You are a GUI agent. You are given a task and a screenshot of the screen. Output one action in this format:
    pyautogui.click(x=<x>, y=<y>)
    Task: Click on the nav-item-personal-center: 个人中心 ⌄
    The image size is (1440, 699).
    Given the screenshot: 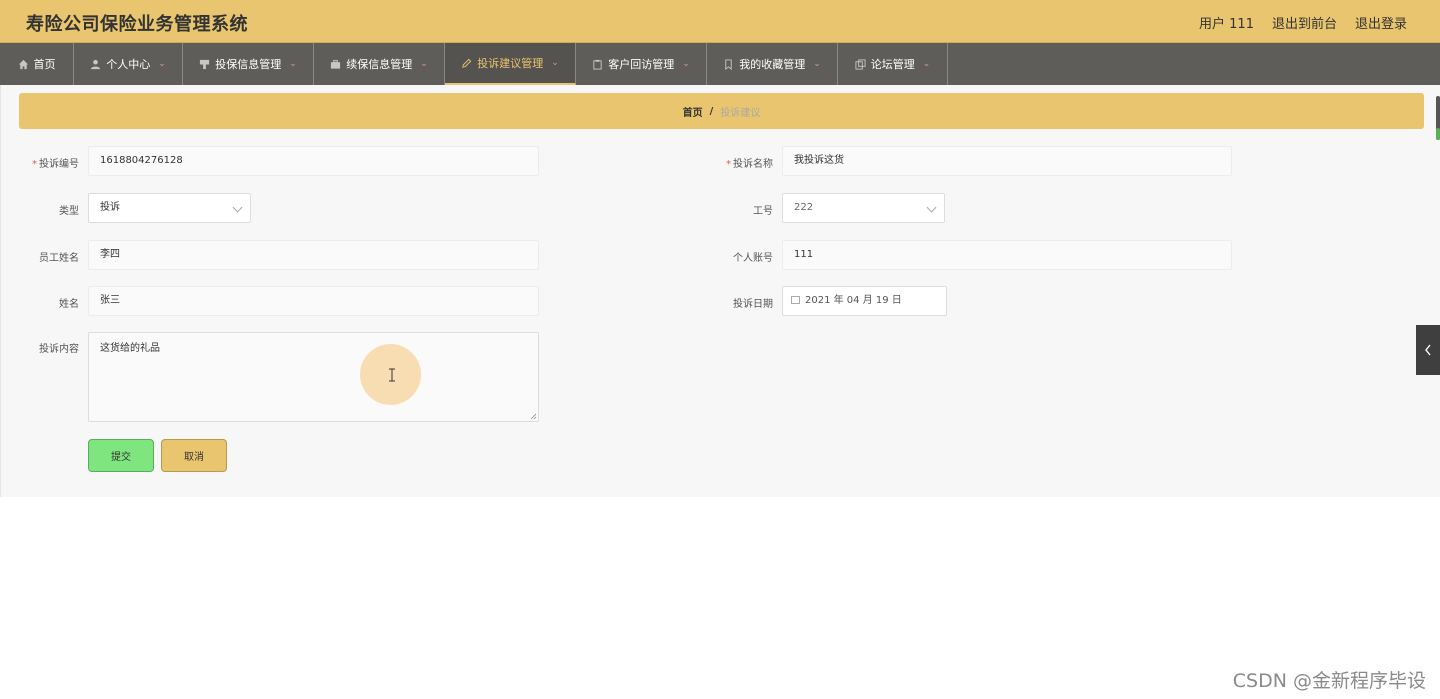 What is the action you would take?
    pyautogui.click(x=128, y=64)
    